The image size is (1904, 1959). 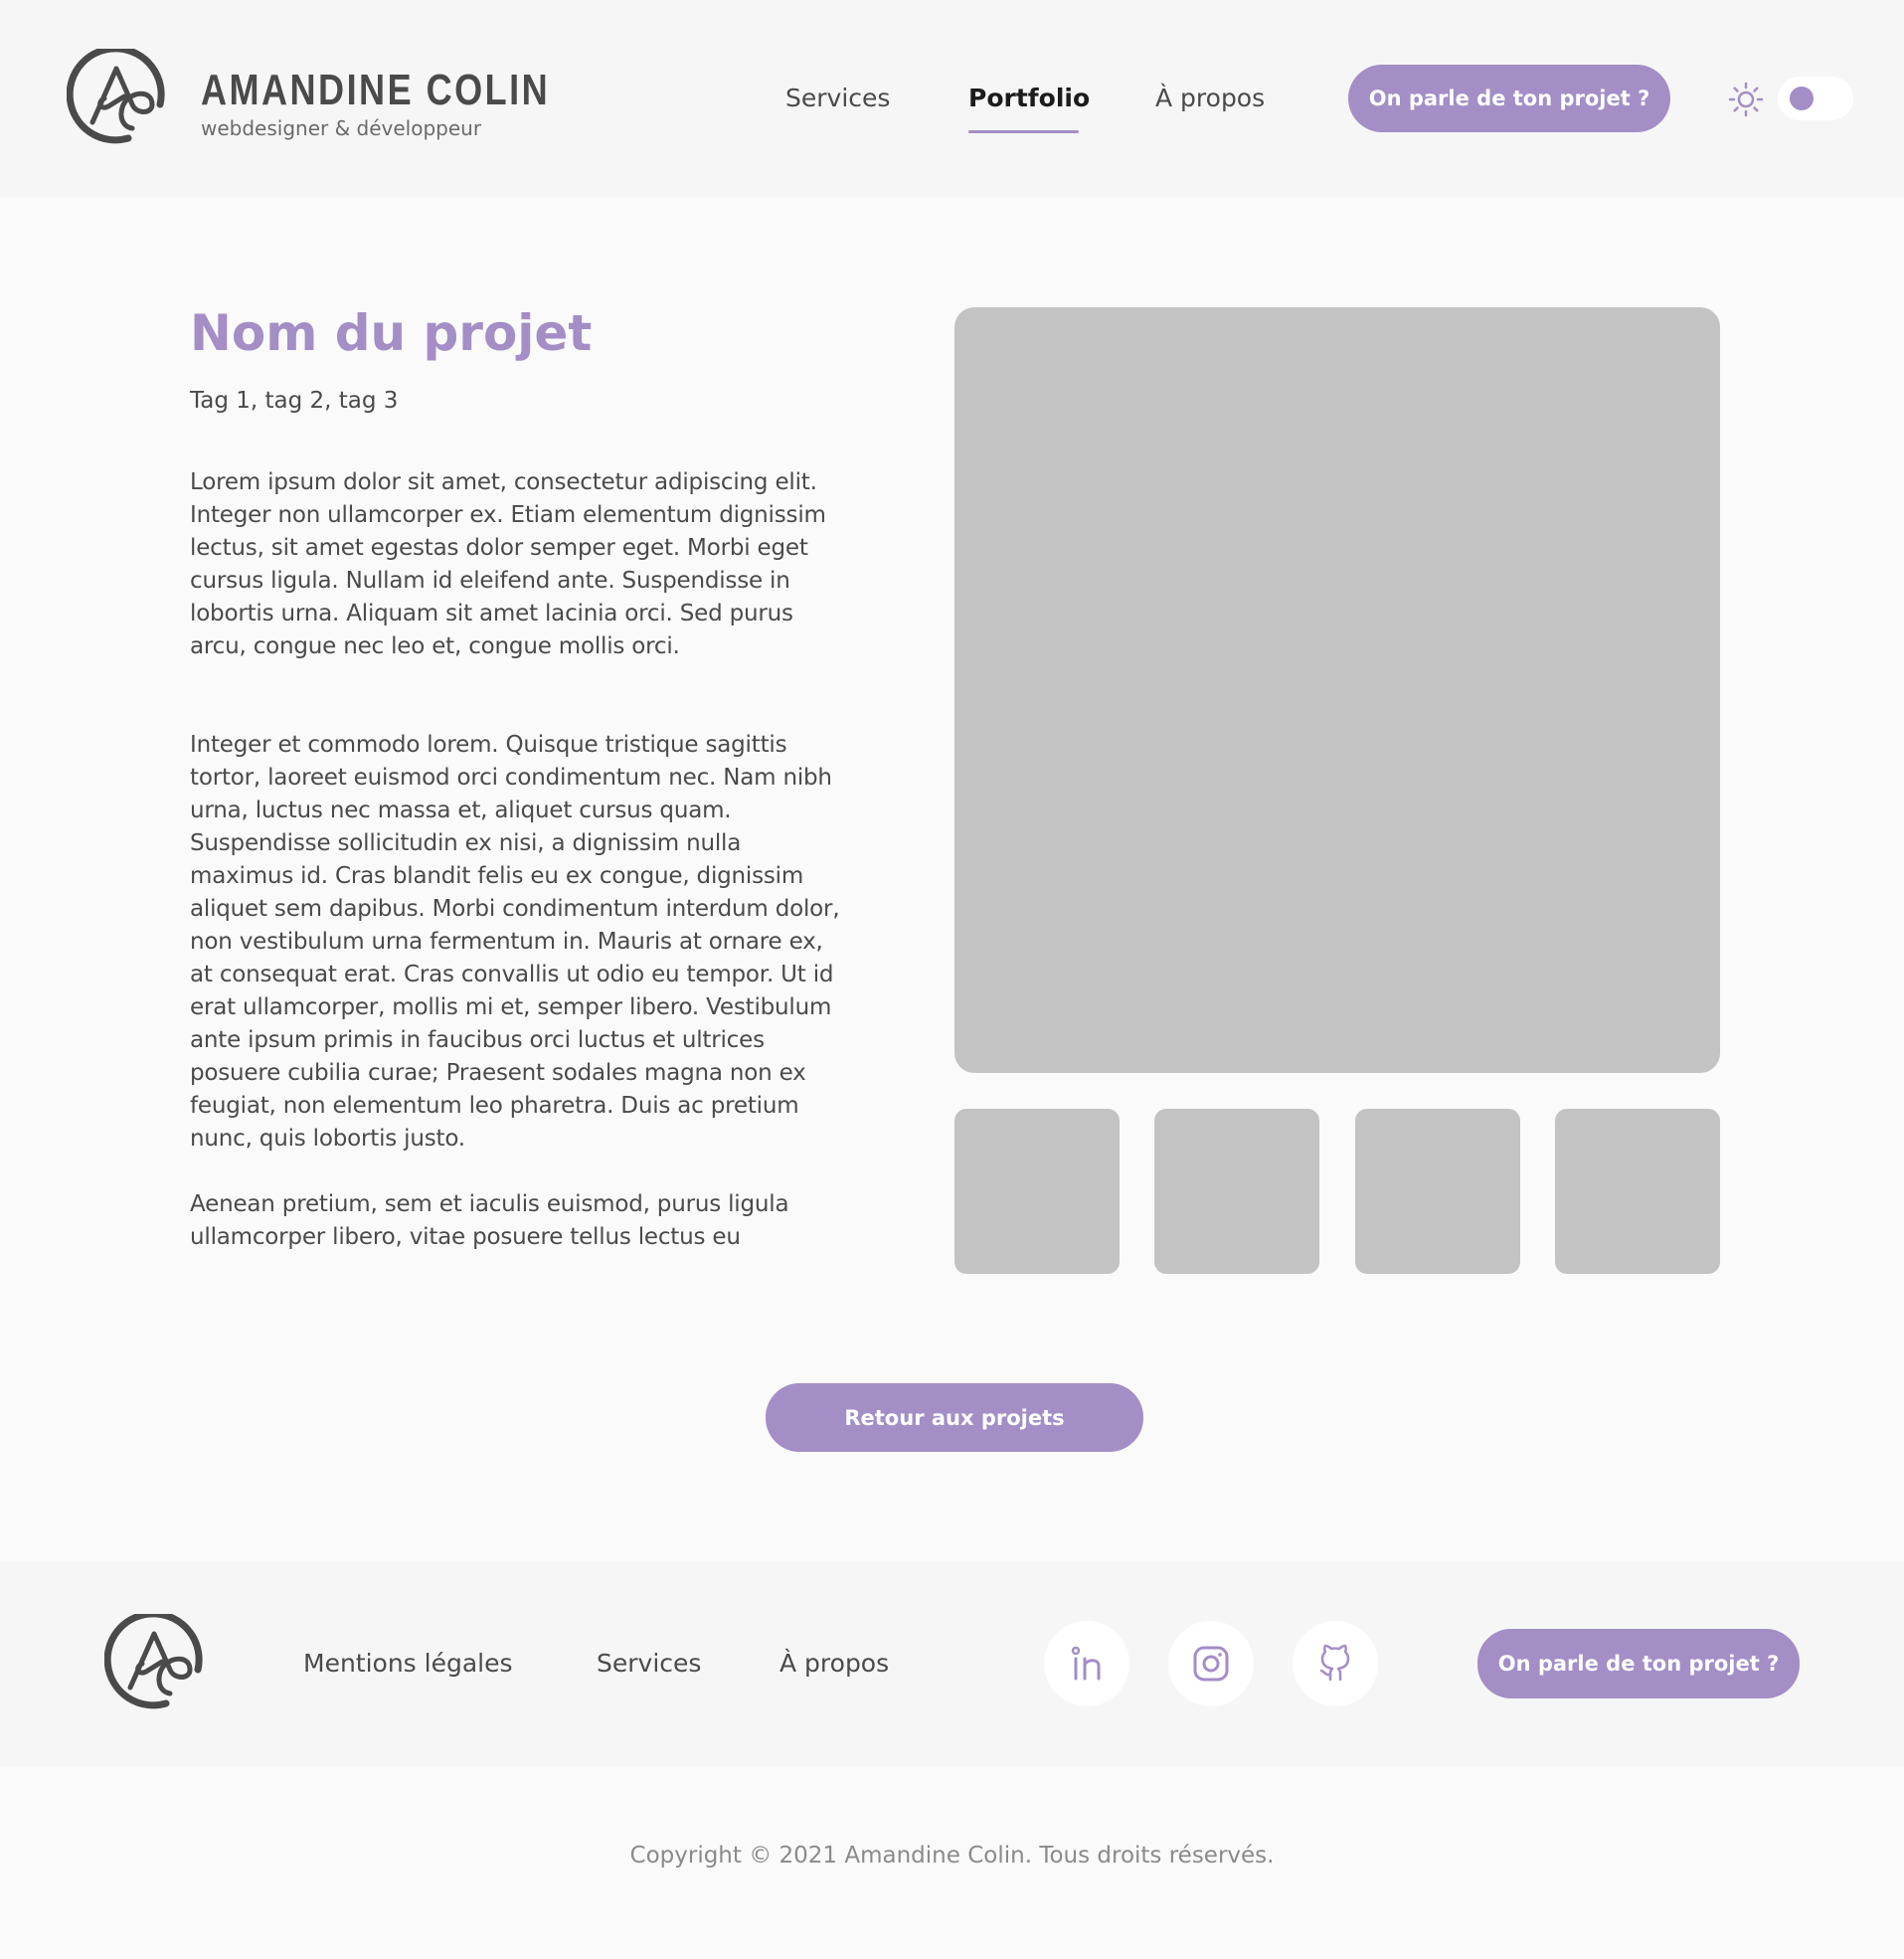 I want to click on brand-name: AMANDINE COLIN, so click(x=376, y=90).